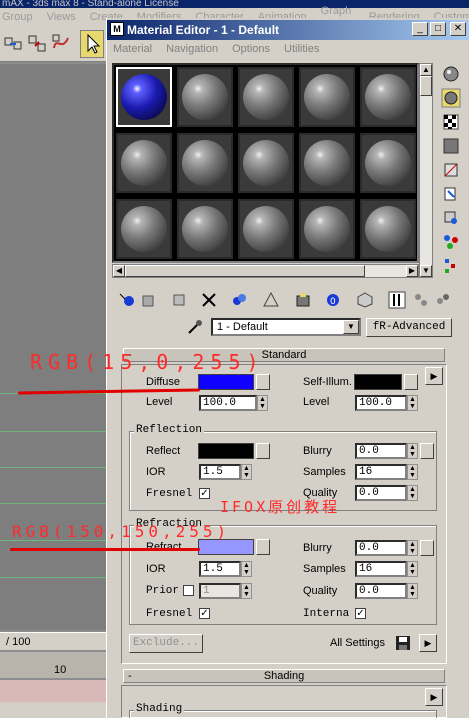 The width and height of the screenshot is (469, 718). Describe the element at coordinates (179, 300) in the screenshot. I see `assign-material-icon` at that location.